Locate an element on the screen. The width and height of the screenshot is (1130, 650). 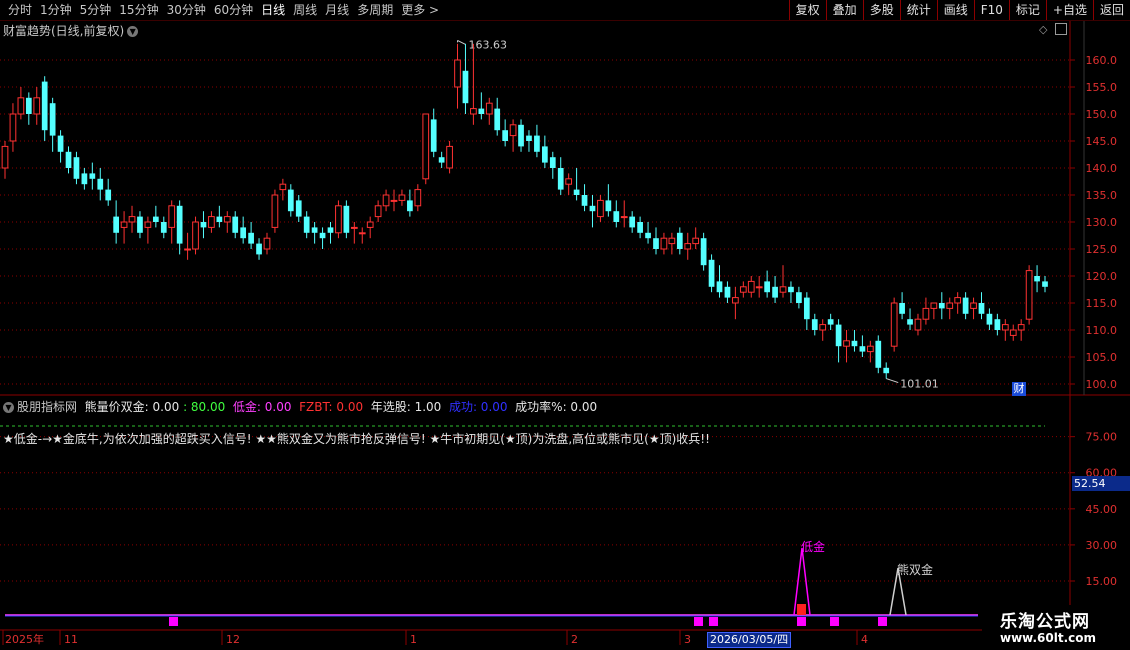
low-marker-arrow is located at coordinates (892, 381).